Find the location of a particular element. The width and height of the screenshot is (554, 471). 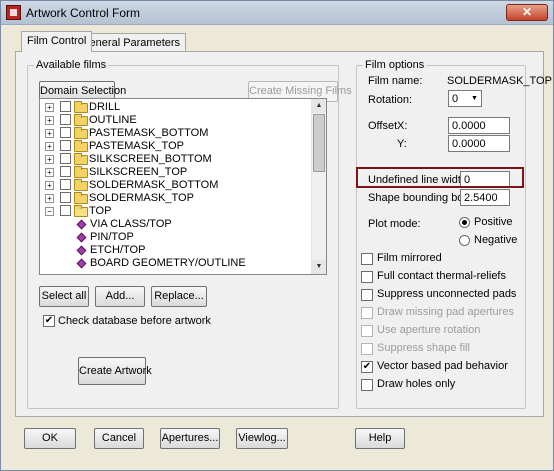

film-name-label: Film name: is located at coordinates (395, 81).